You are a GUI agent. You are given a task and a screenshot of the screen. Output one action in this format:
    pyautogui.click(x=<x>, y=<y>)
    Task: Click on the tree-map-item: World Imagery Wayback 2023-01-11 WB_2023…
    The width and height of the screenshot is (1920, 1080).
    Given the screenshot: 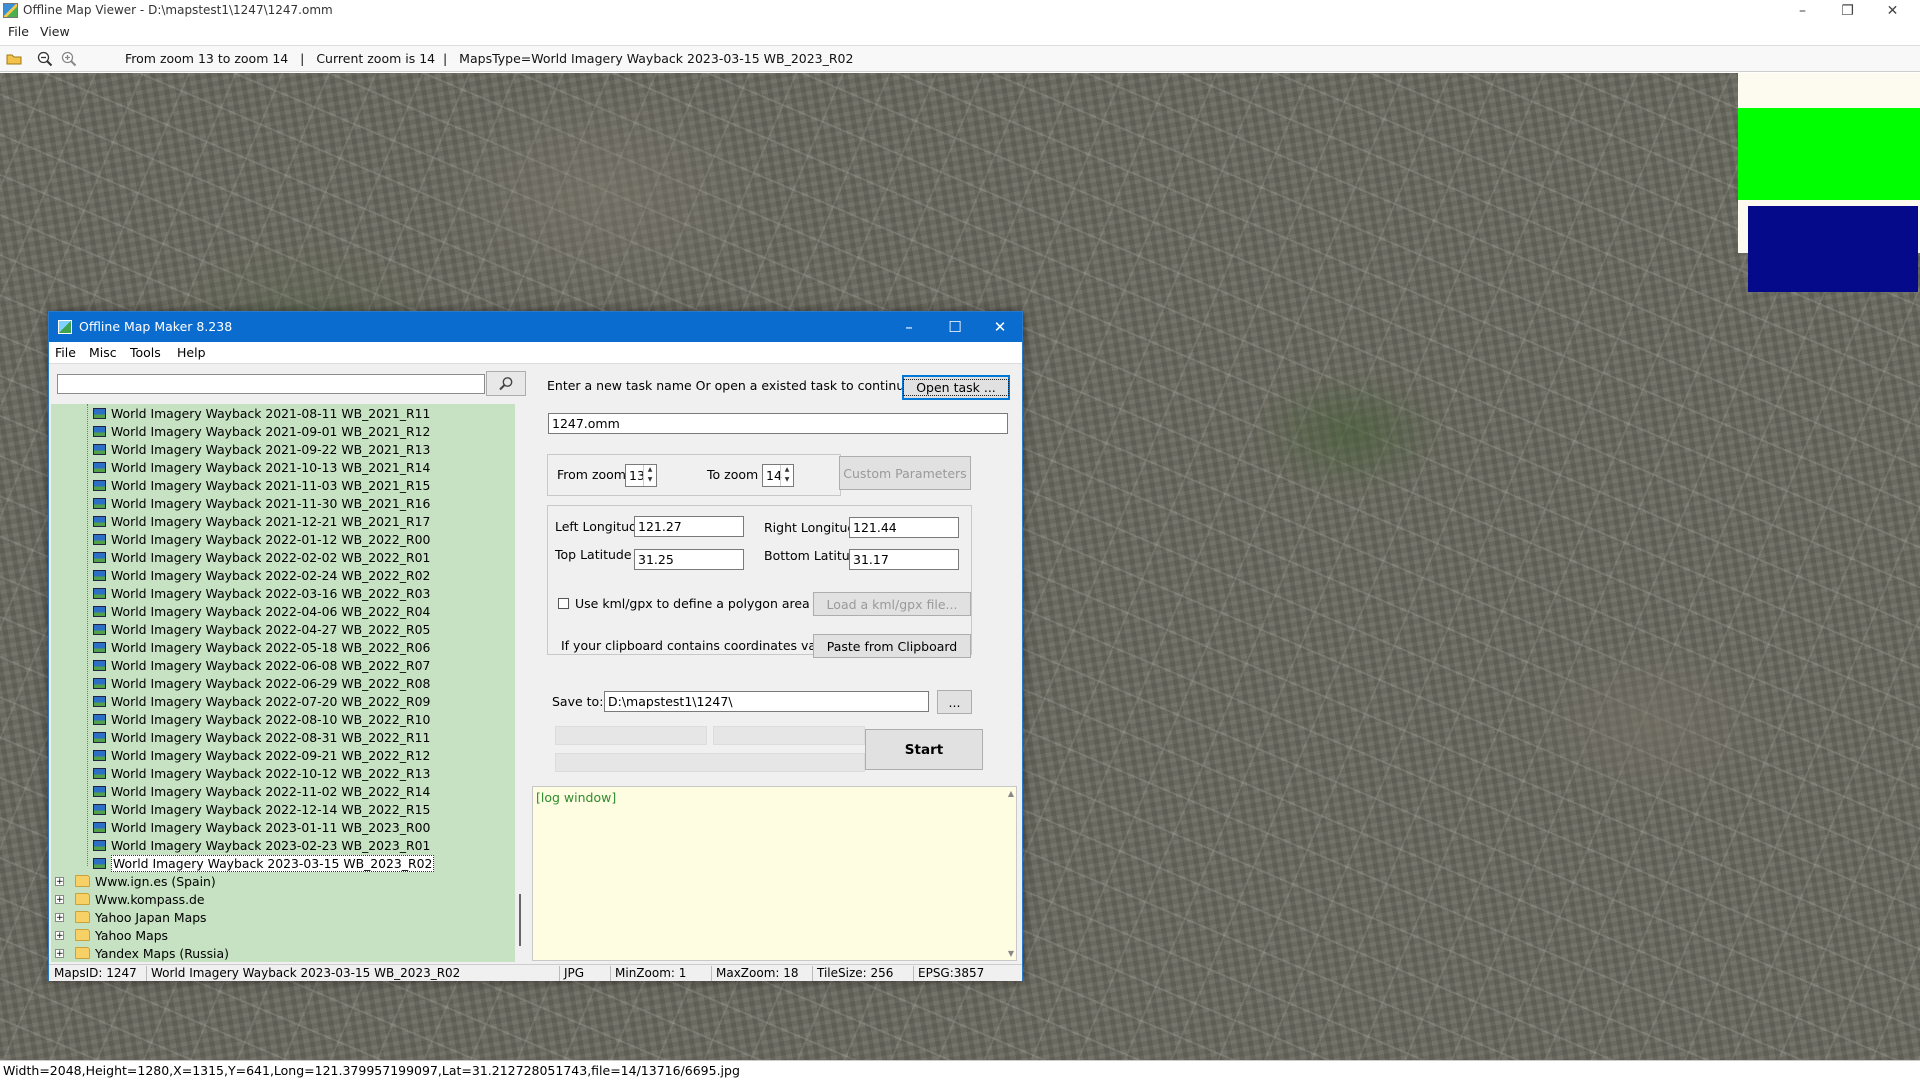 What is the action you would take?
    pyautogui.click(x=261, y=827)
    